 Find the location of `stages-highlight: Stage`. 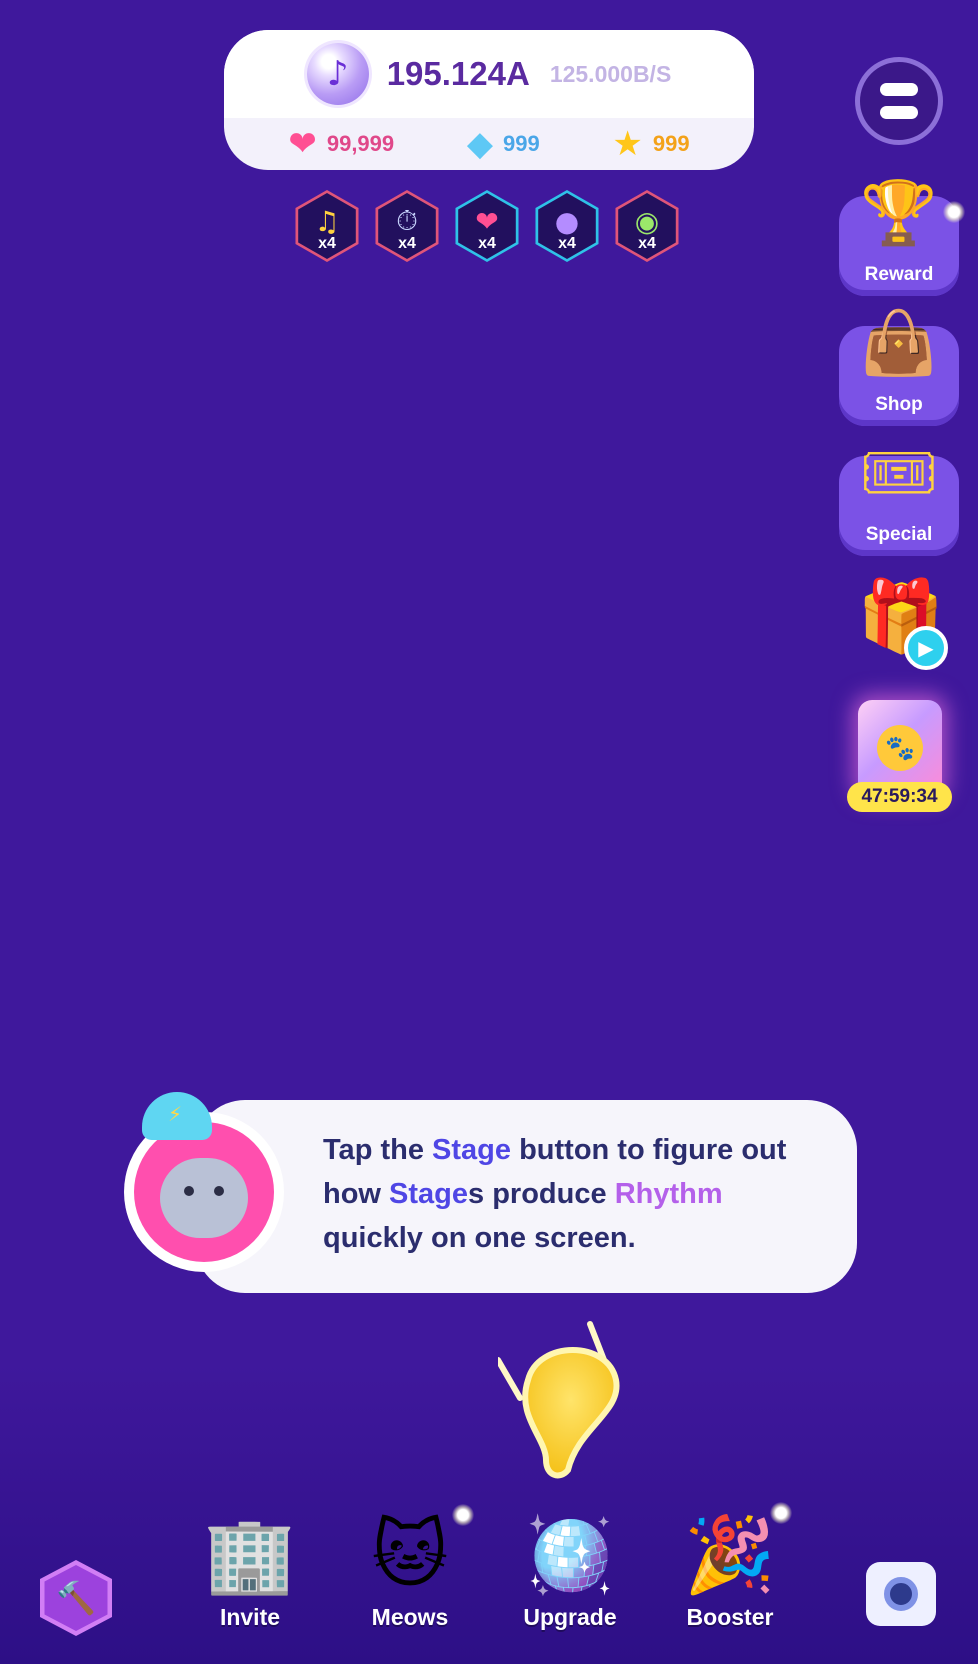

stages-highlight: Stage is located at coordinates (429, 1194).